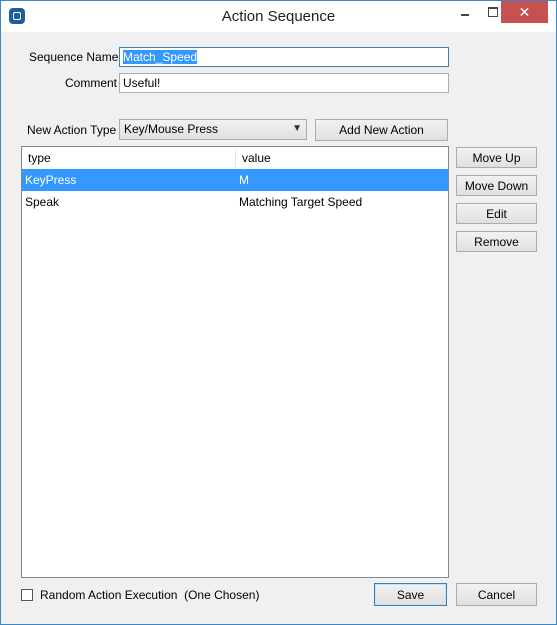 This screenshot has height=625, width=557. Describe the element at coordinates (278, 16) in the screenshot. I see `title-bar: Action Sequence ✕` at that location.